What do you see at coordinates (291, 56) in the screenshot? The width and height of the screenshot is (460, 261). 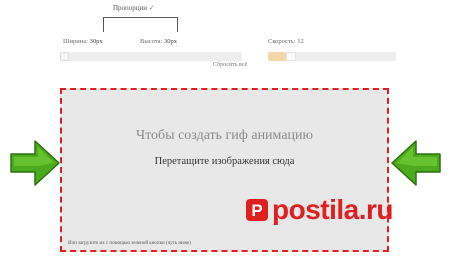 I see `speed-slider-handle` at bounding box center [291, 56].